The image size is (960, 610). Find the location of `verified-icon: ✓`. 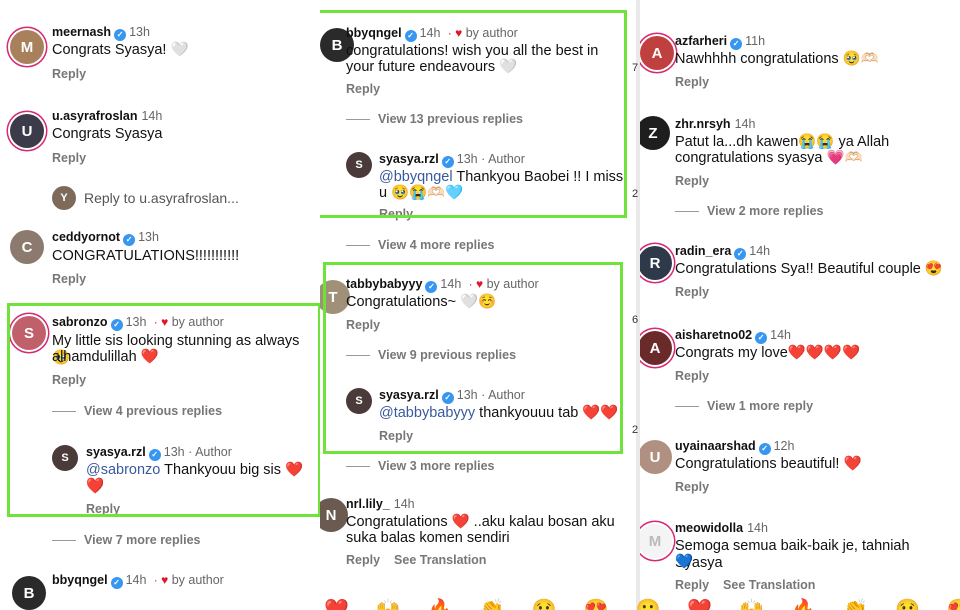

verified-icon: ✓ is located at coordinates (410, 36).